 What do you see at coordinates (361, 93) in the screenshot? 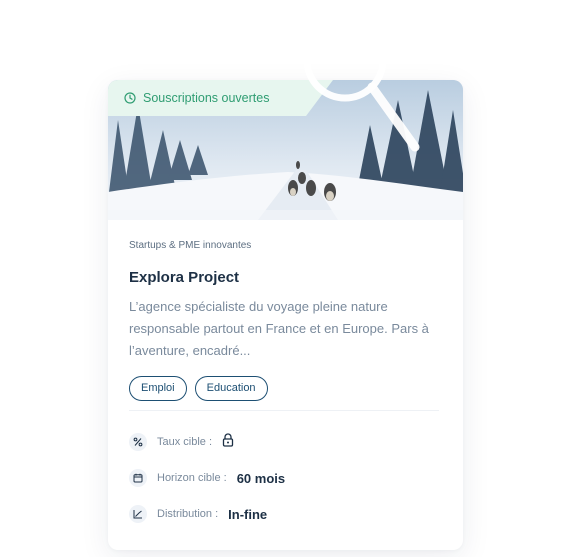
I see `magnifier-icon` at bounding box center [361, 93].